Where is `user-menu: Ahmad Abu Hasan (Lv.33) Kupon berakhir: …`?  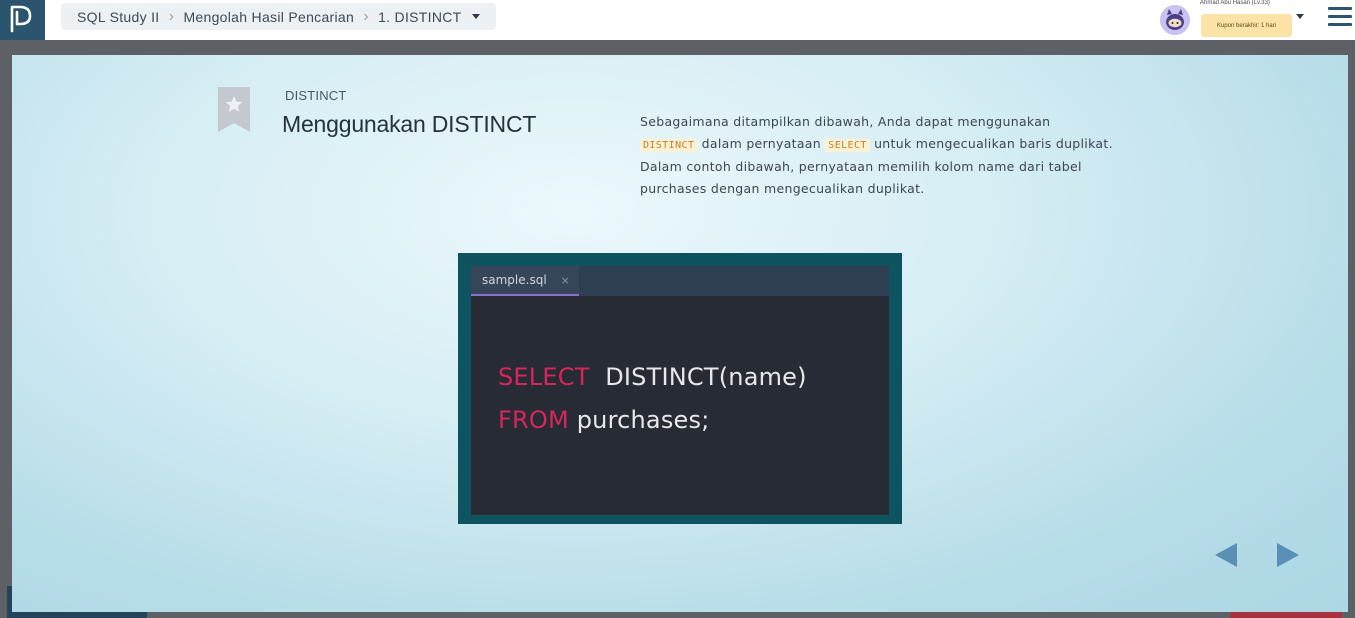 user-menu: Ahmad Abu Hasan (Lv.33) Kupon berakhir: … is located at coordinates (1233, 20).